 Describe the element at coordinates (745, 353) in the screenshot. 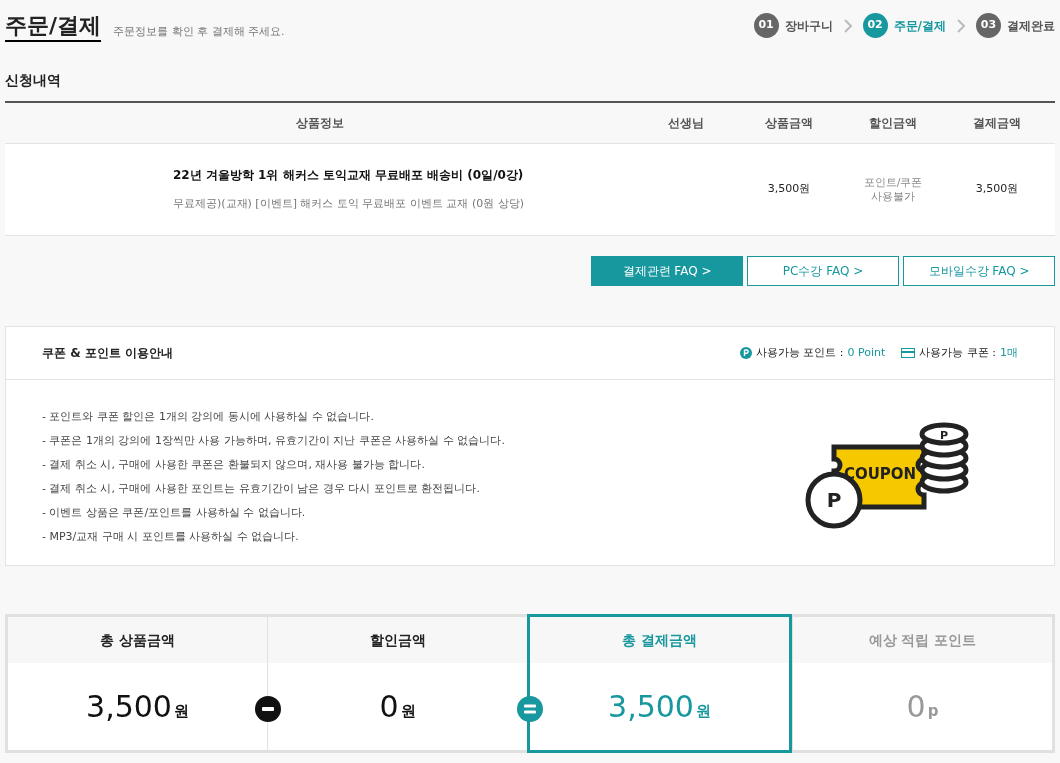

I see `point-icon` at that location.